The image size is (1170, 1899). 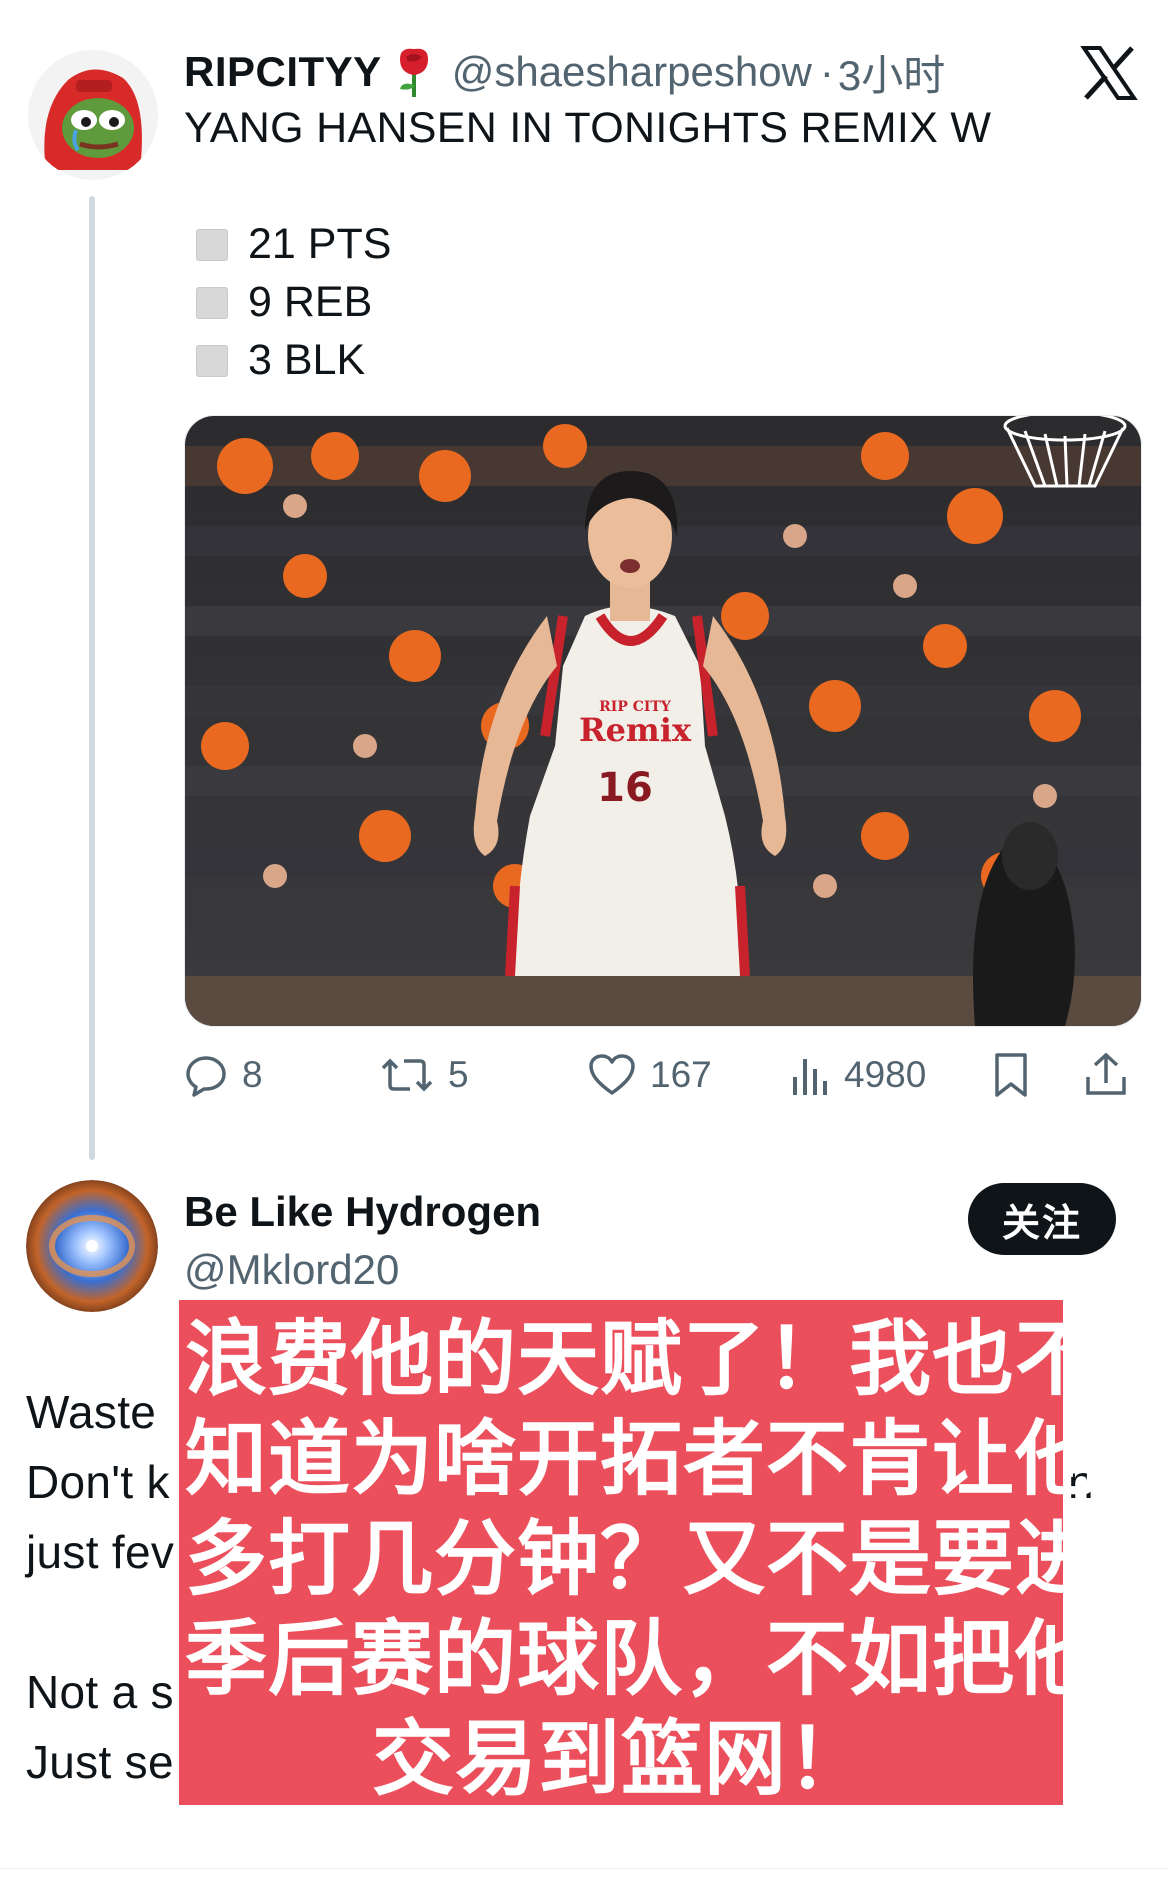 I want to click on tweet-text: YANG HANSEN IN TONIGHTS REMIX W, so click(x=588, y=128).